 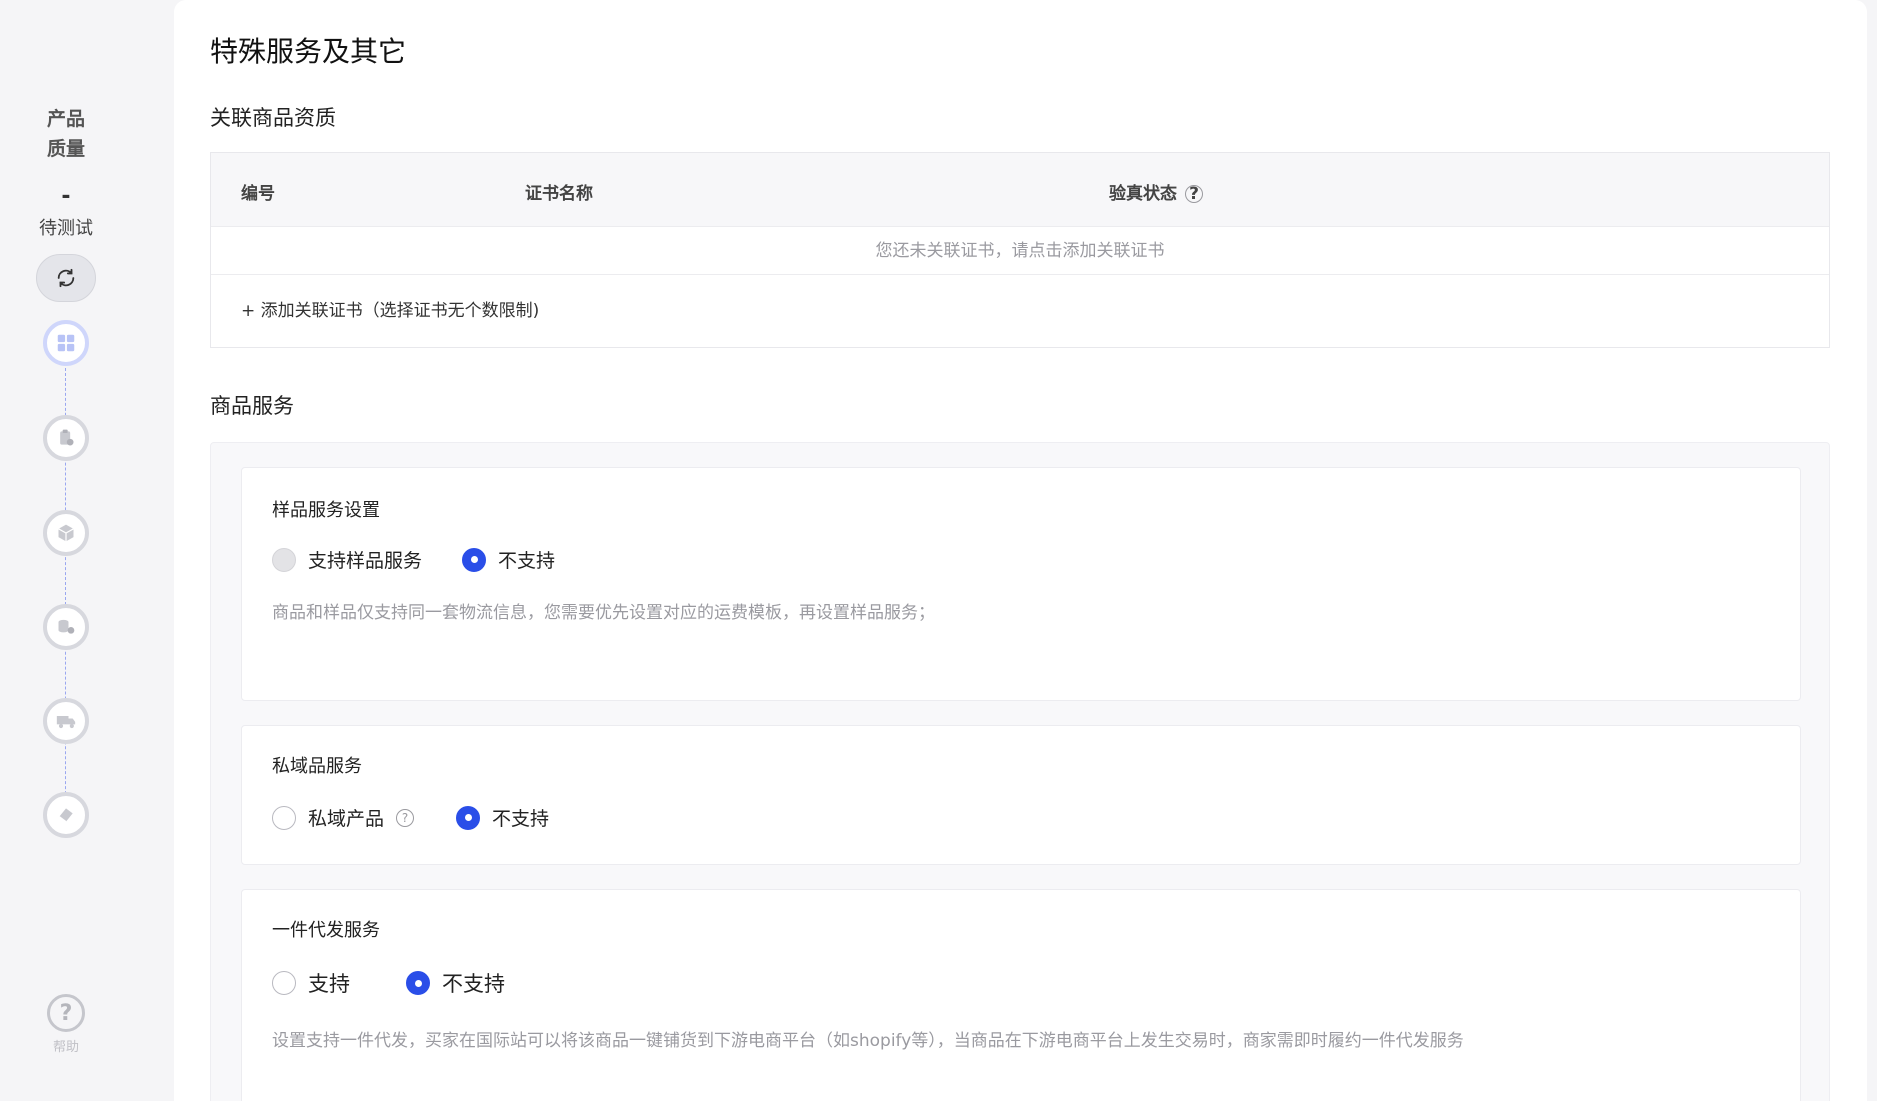 I want to click on layout-grid-icon, so click(x=66, y=343).